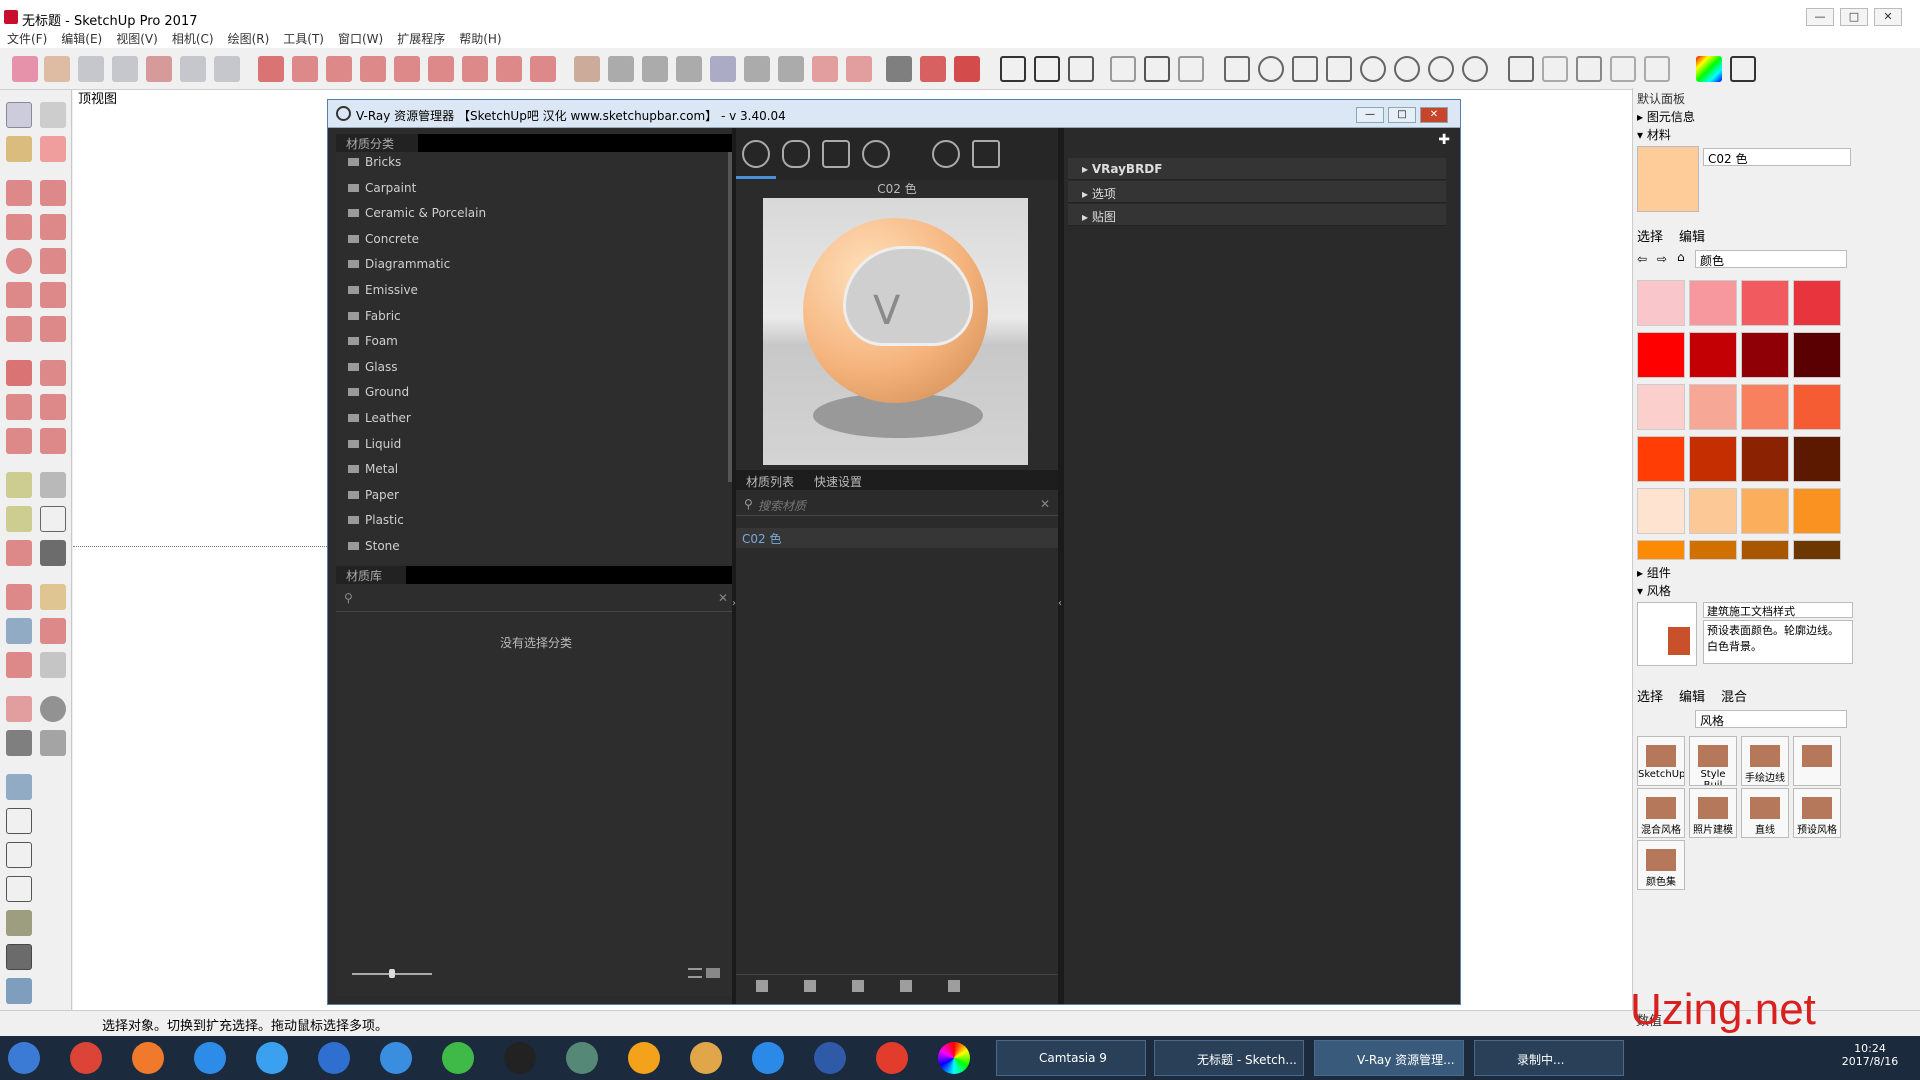  Describe the element at coordinates (53, 373) in the screenshot. I see `push-pull-icon` at that location.